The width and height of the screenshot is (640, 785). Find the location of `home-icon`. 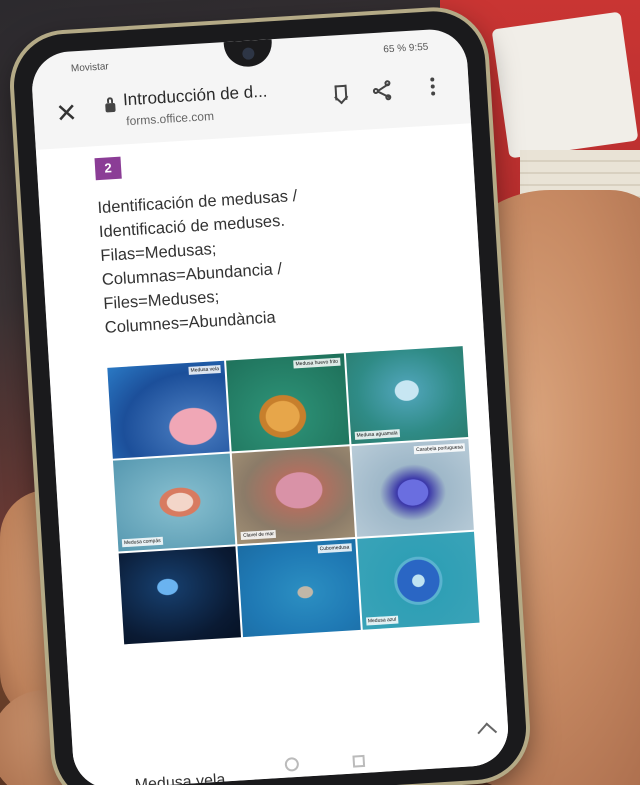

home-icon is located at coordinates (292, 764).